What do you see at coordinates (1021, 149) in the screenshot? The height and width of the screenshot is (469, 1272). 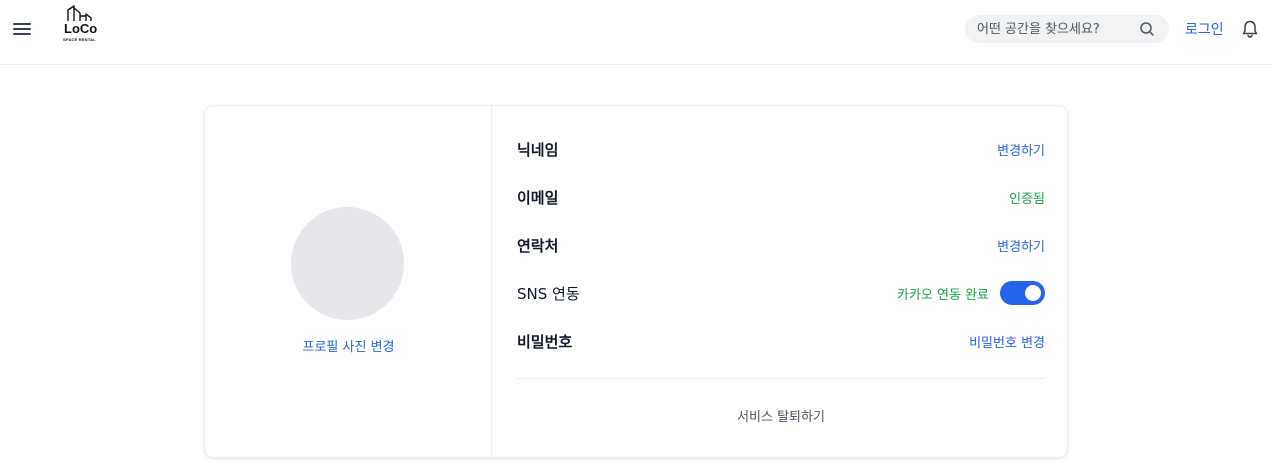 I see `change-nickname-link: 변경하기` at bounding box center [1021, 149].